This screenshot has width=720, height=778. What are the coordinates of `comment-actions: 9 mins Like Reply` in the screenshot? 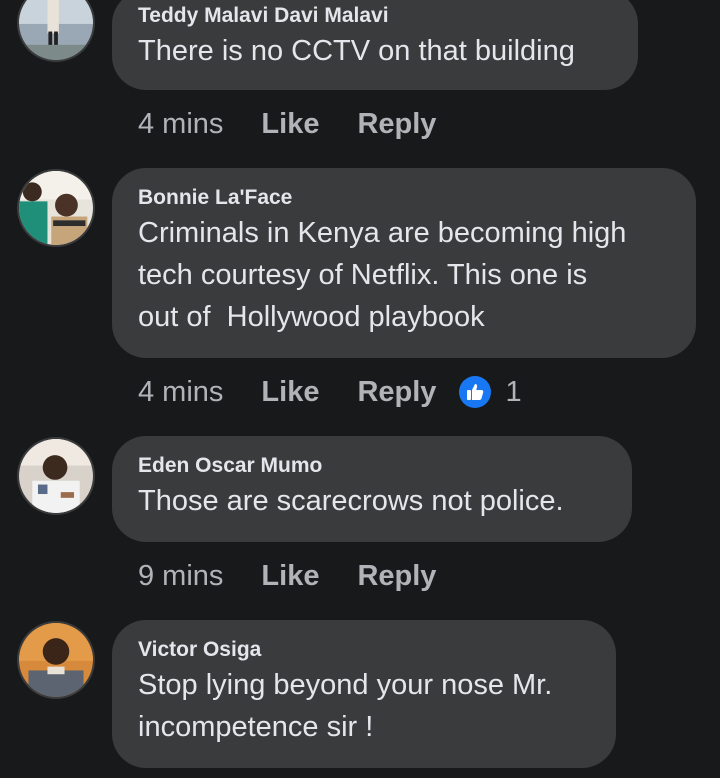 It's located at (306, 576).